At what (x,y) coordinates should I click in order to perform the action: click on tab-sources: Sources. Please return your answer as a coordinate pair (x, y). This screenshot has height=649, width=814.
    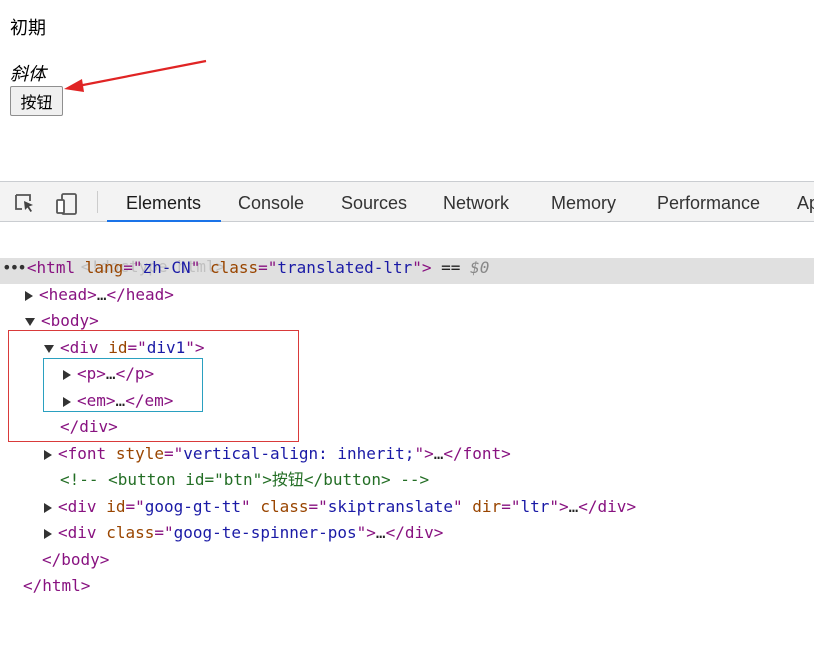
    Looking at the image, I should click on (374, 202).